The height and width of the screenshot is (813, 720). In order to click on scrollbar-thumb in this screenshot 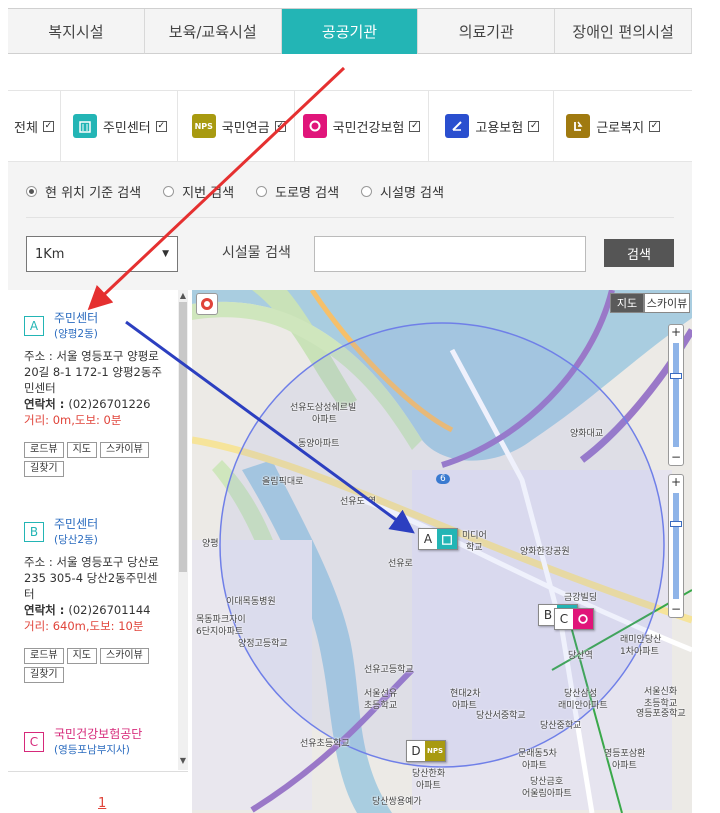, I will do `click(183, 437)`.